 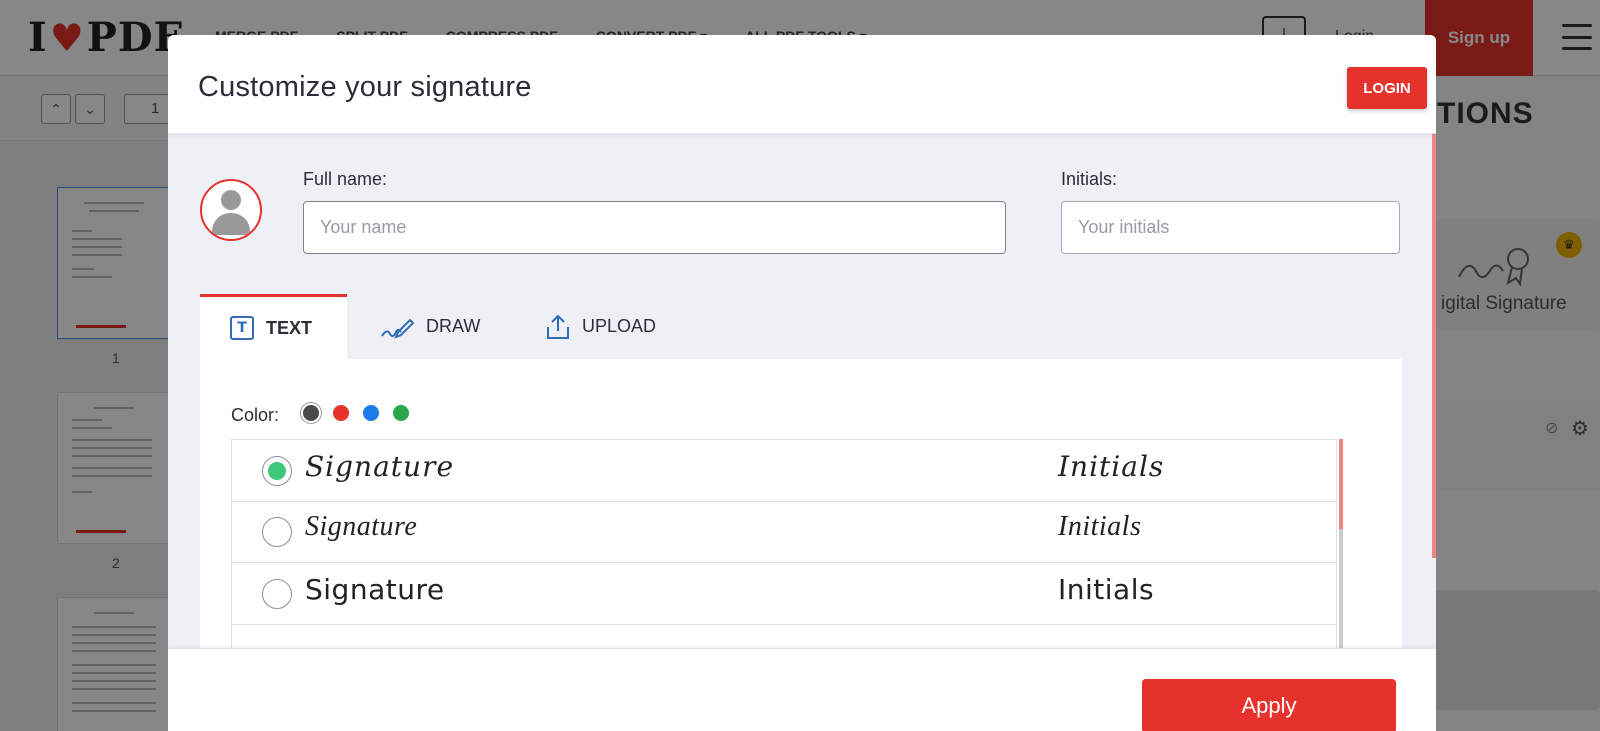 I want to click on modal-scrollbar, so click(x=1434, y=346).